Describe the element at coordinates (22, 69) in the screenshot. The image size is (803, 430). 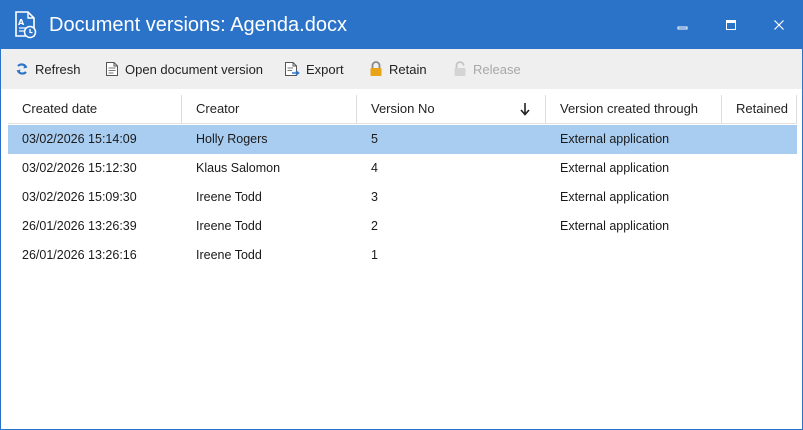
I see `refresh-icon` at that location.